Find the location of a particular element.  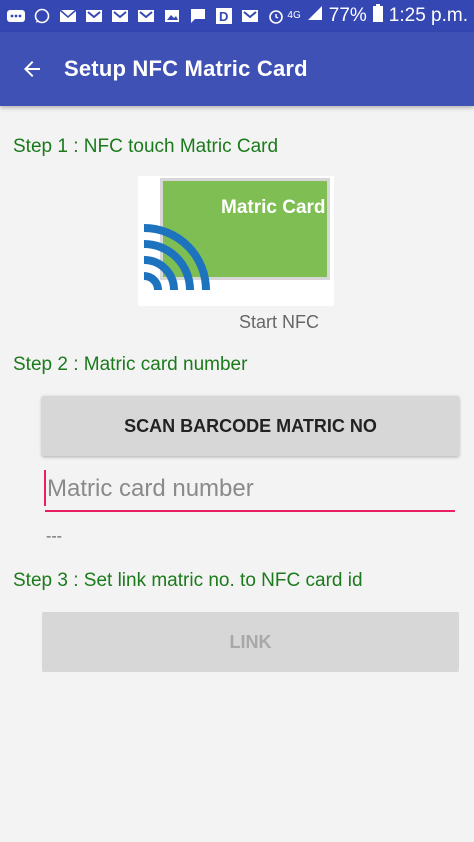

back-button is located at coordinates (32, 69).